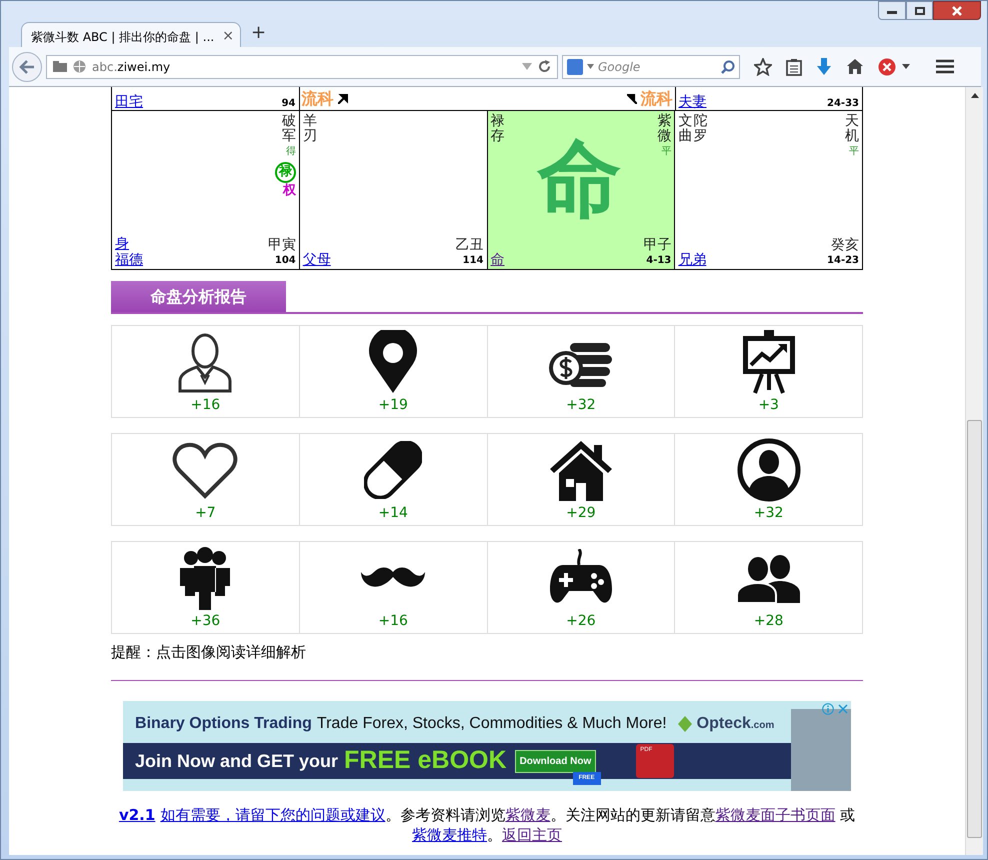 This screenshot has width=988, height=860. I want to click on star-icon, so click(763, 67).